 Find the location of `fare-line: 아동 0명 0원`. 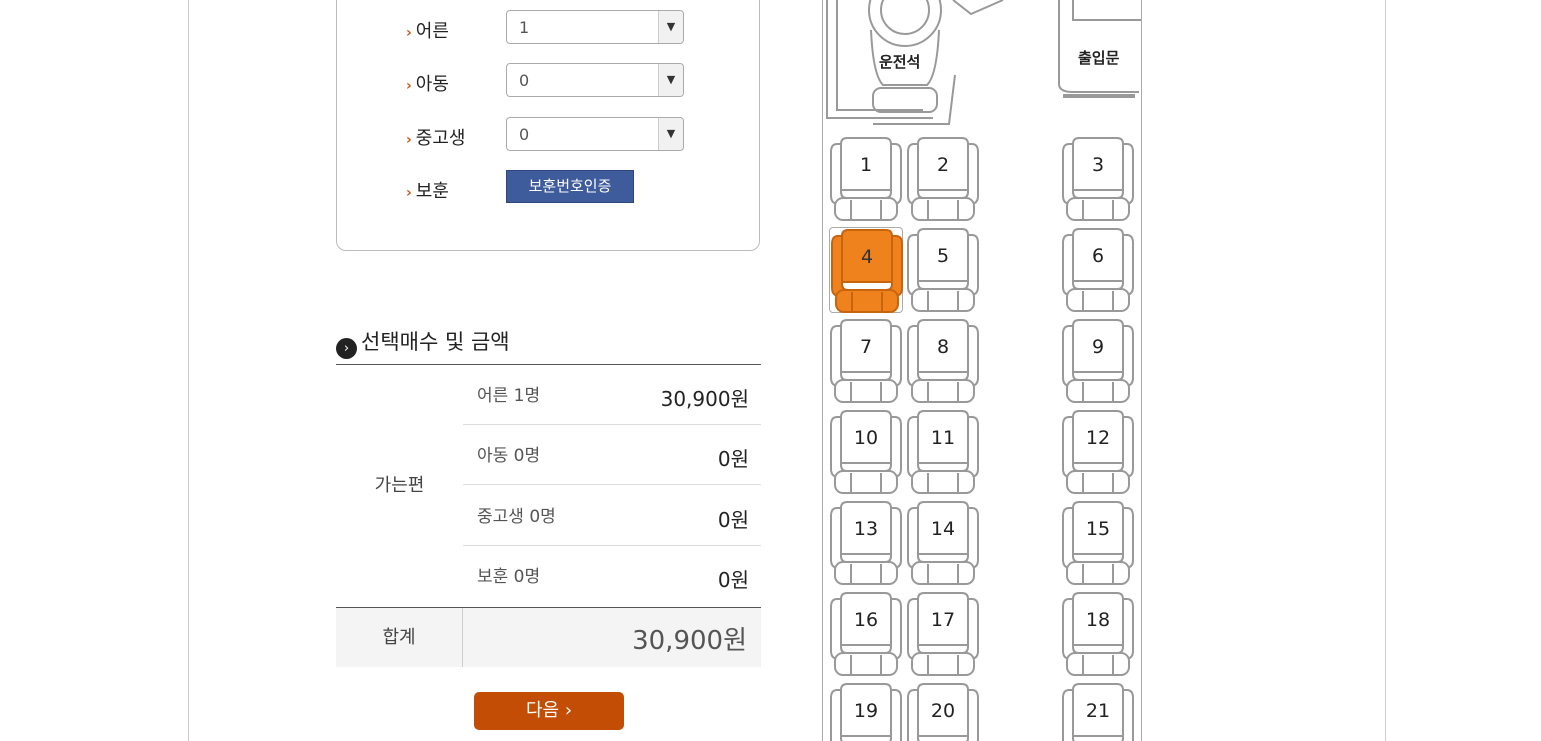

fare-line: 아동 0명 0원 is located at coordinates (612, 455).